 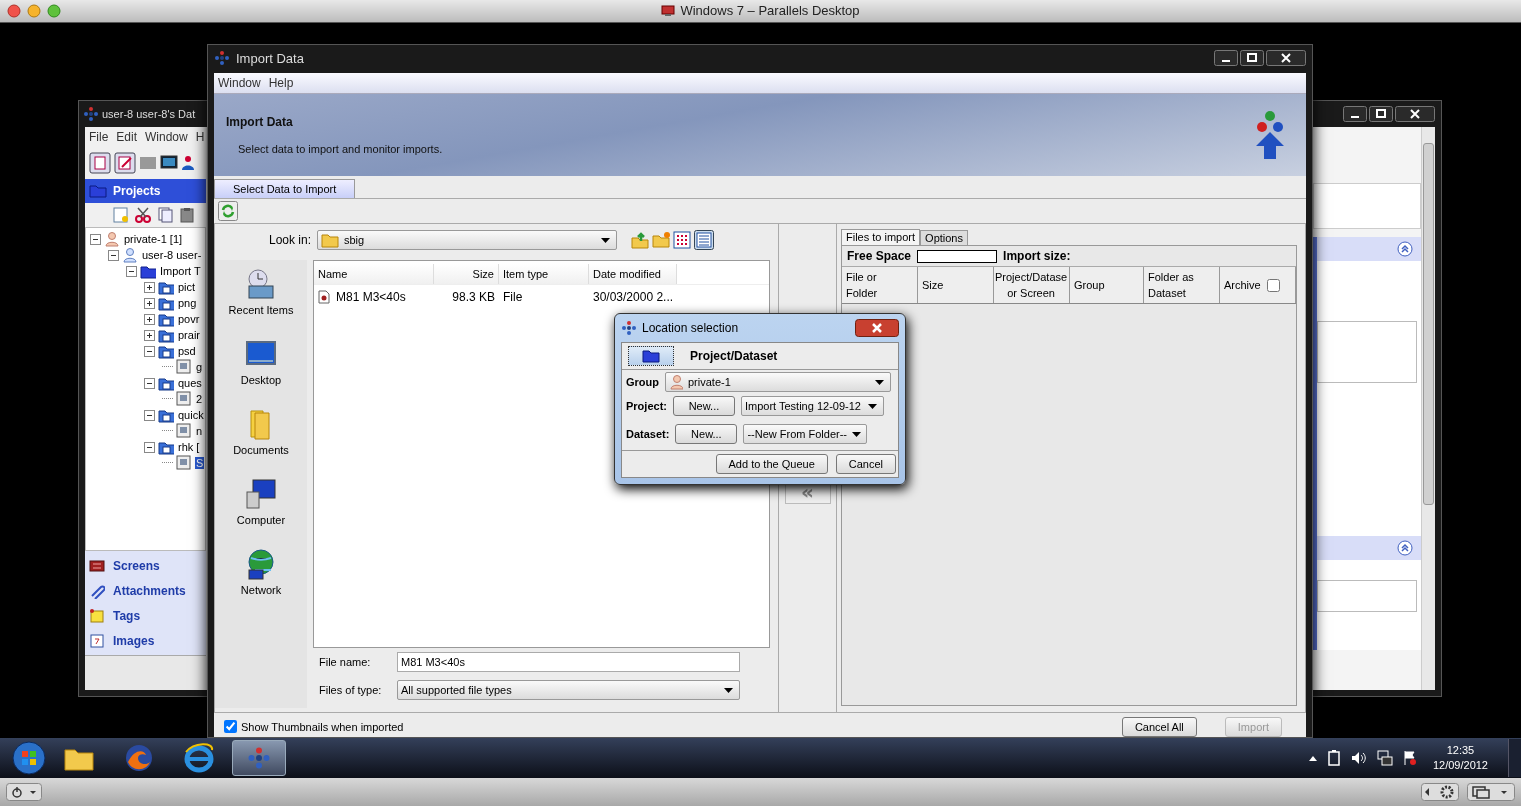 What do you see at coordinates (261, 583) in the screenshot?
I see `place-item: Network` at bounding box center [261, 583].